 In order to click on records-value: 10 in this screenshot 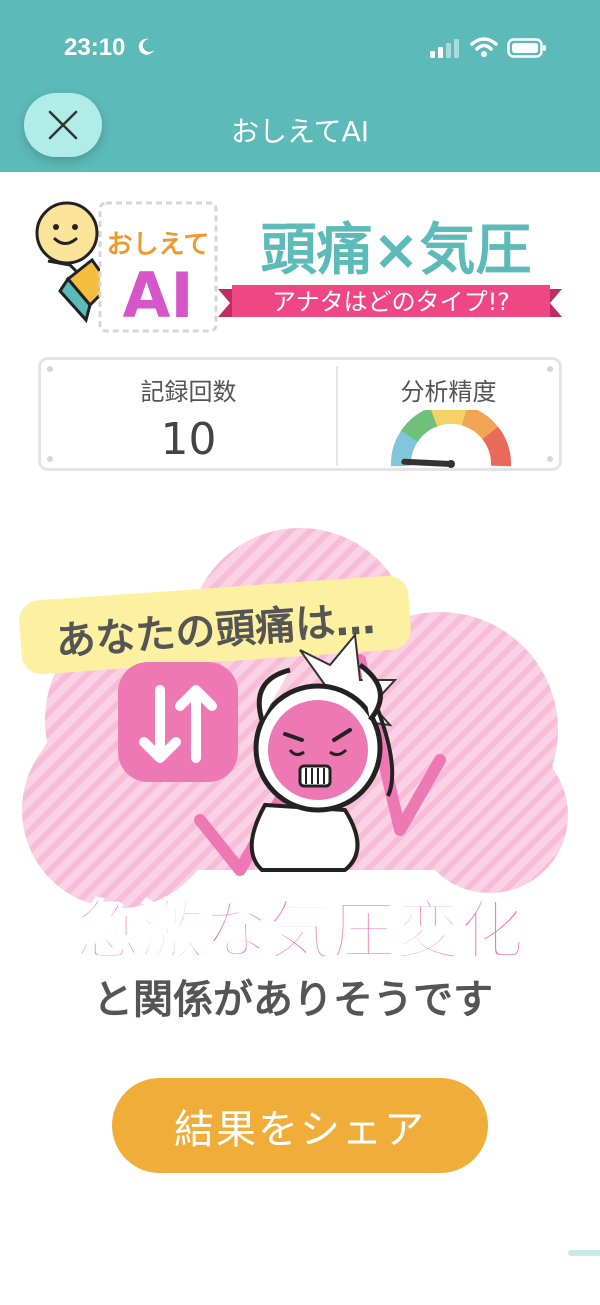, I will do `click(188, 439)`.